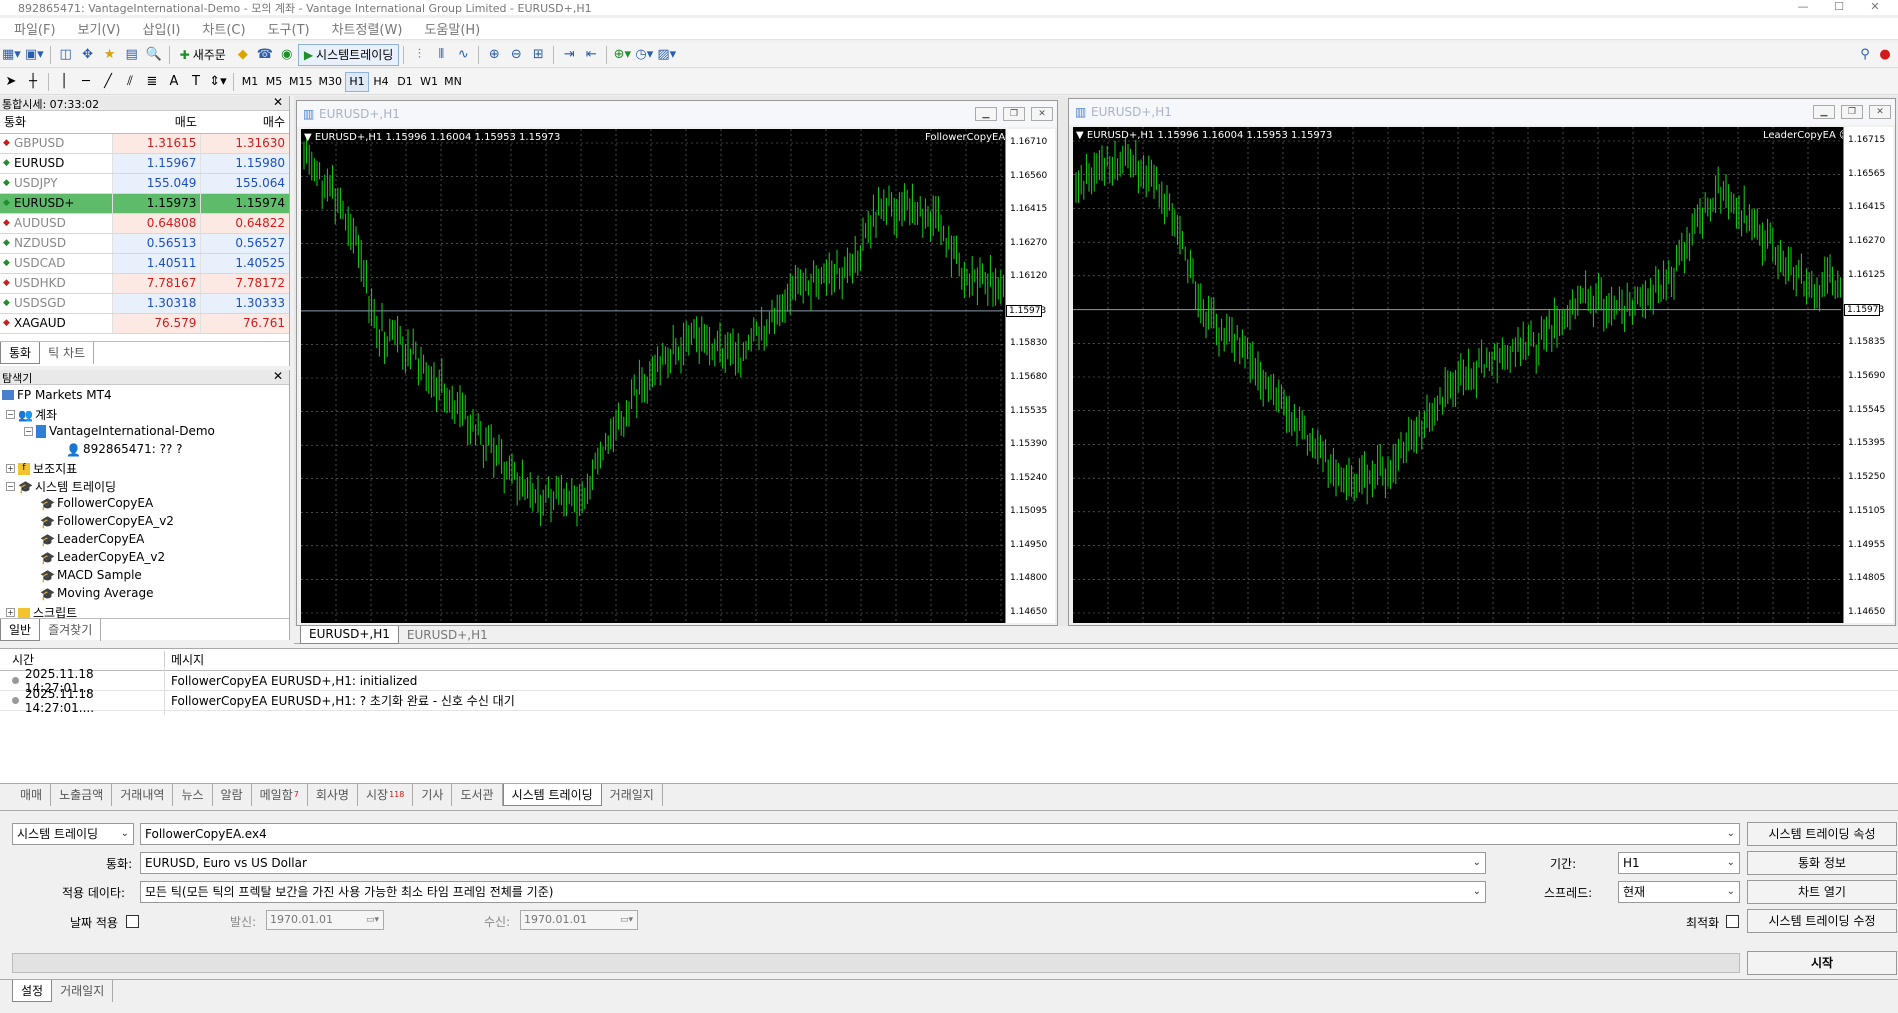 Image resolution: width=1898 pixels, height=1013 pixels. Describe the element at coordinates (193, 794) in the screenshot. I see `terminal-tab: 뉴스` at that location.